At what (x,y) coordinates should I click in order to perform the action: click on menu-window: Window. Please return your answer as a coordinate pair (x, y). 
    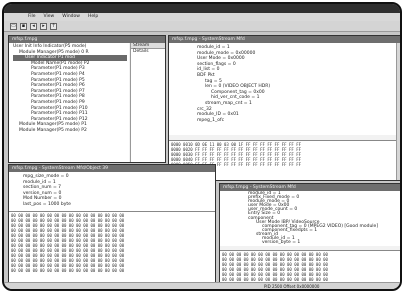
    Looking at the image, I should click on (71, 17).